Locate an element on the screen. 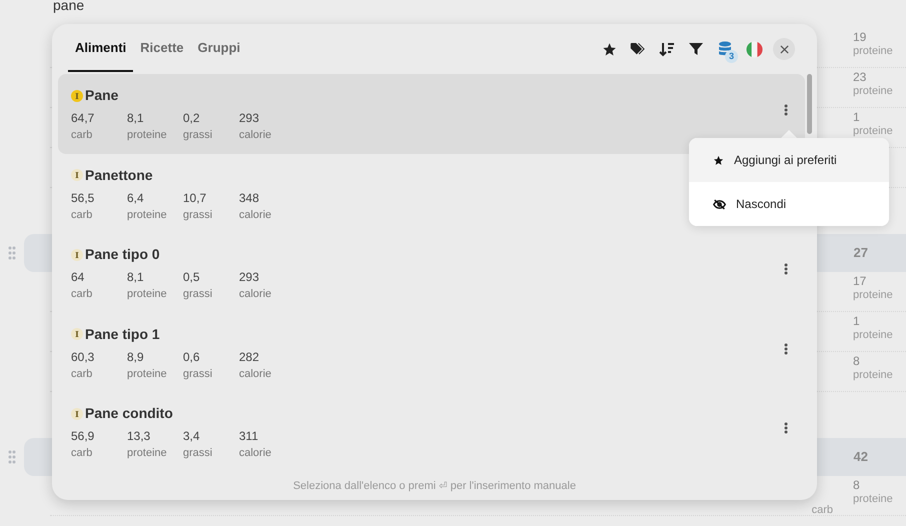  nutrient-value: 348 is located at coordinates (249, 198).